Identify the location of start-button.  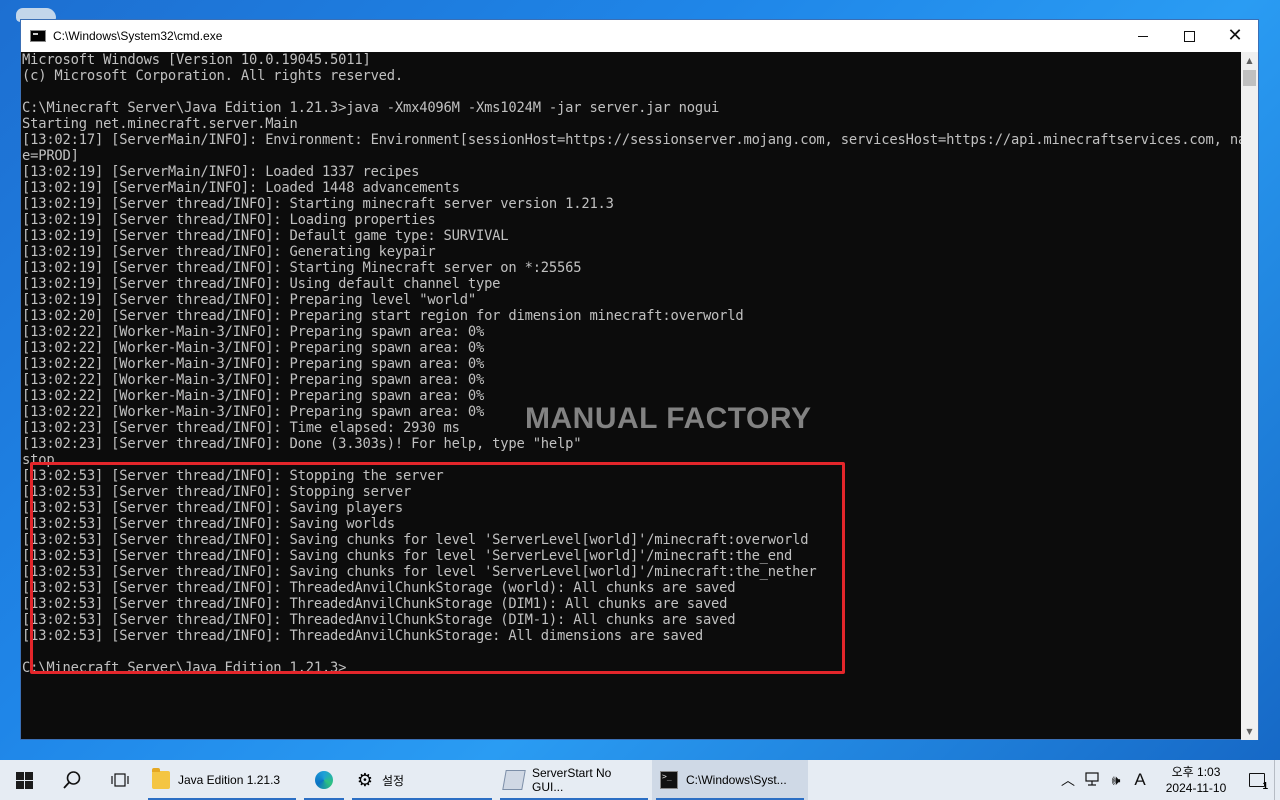
(24, 780).